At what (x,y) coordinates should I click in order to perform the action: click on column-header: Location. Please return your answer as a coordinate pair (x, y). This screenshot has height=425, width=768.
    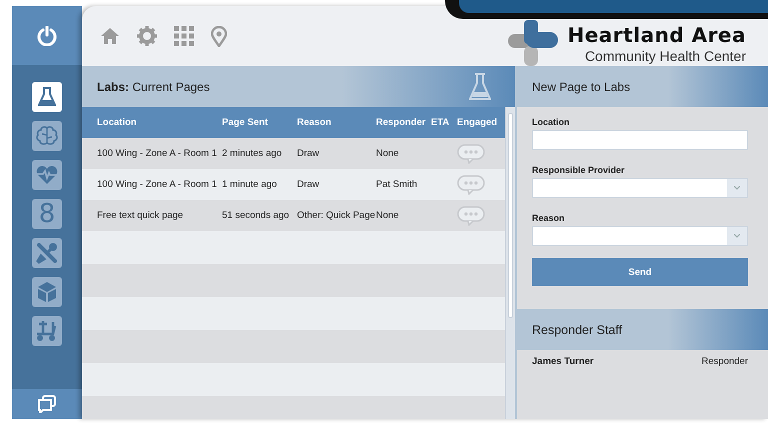
    Looking at the image, I should click on (117, 122).